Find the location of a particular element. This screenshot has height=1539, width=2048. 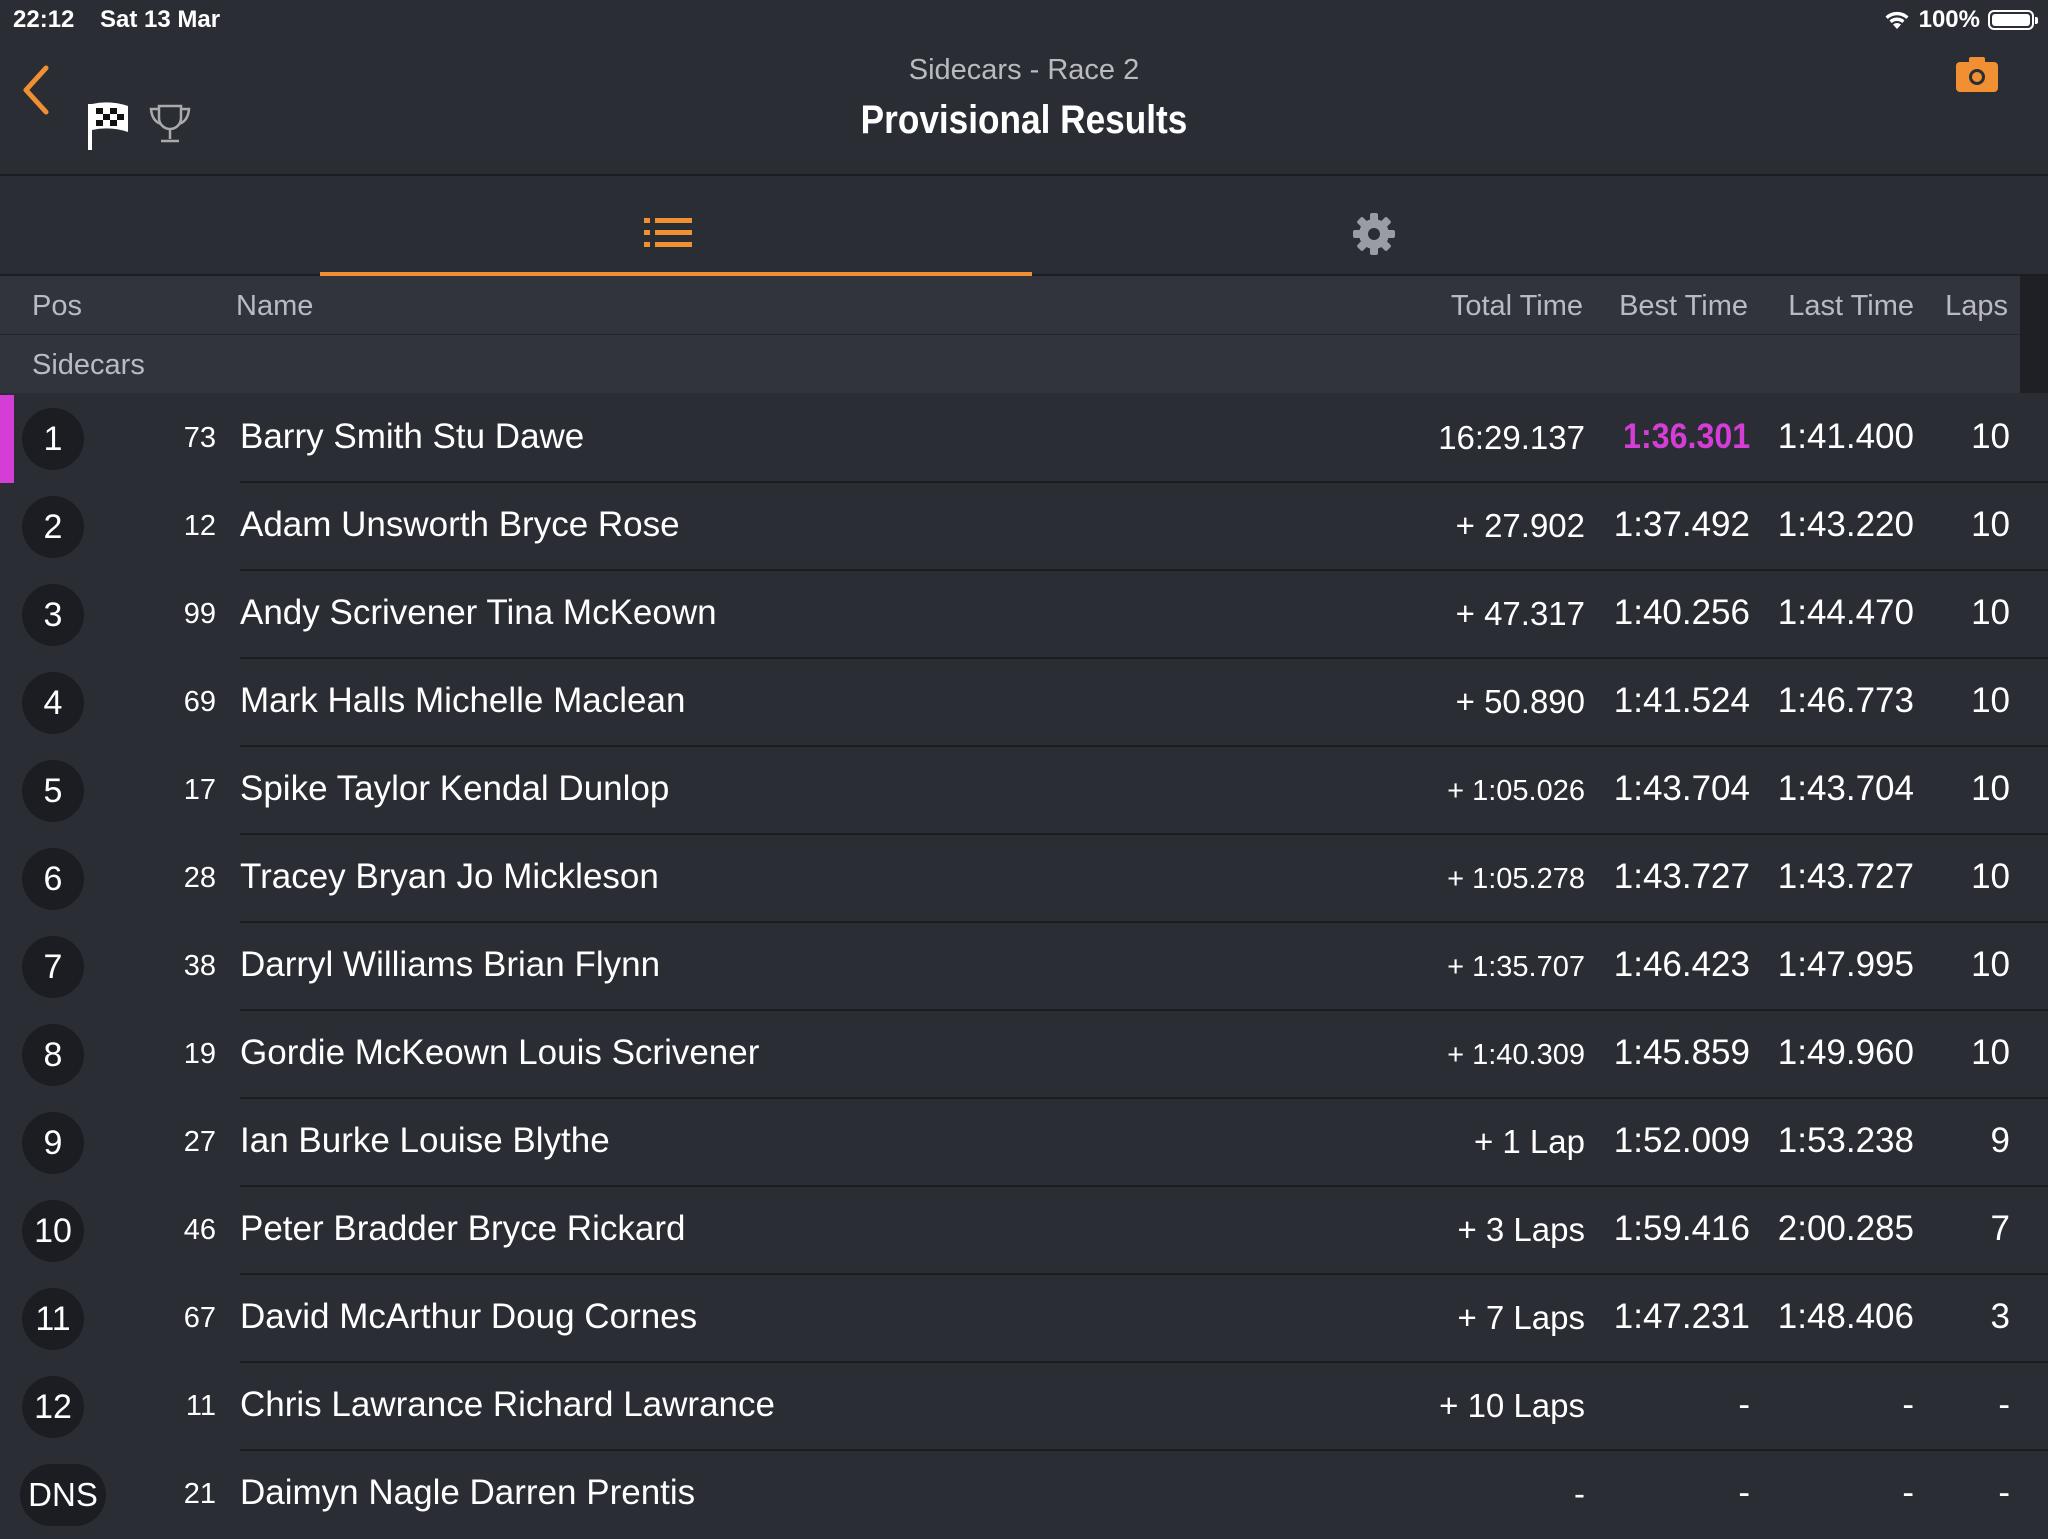

best-time: 1:37.492 is located at coordinates (1681, 524).